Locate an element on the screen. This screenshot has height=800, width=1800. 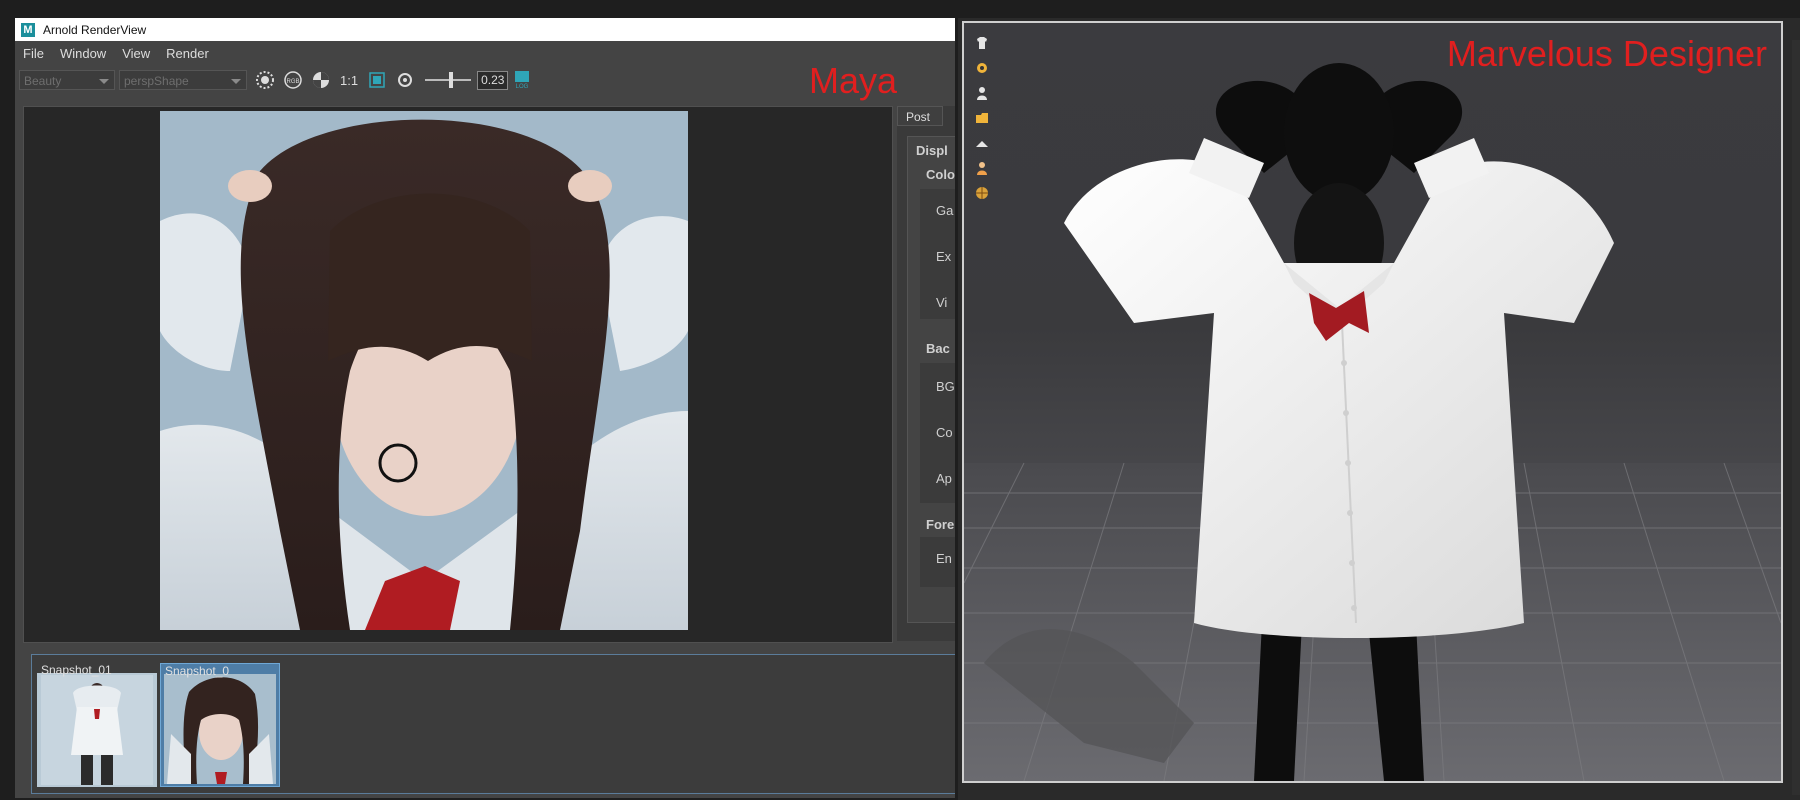
exposure-slider is located at coordinates (448, 80).